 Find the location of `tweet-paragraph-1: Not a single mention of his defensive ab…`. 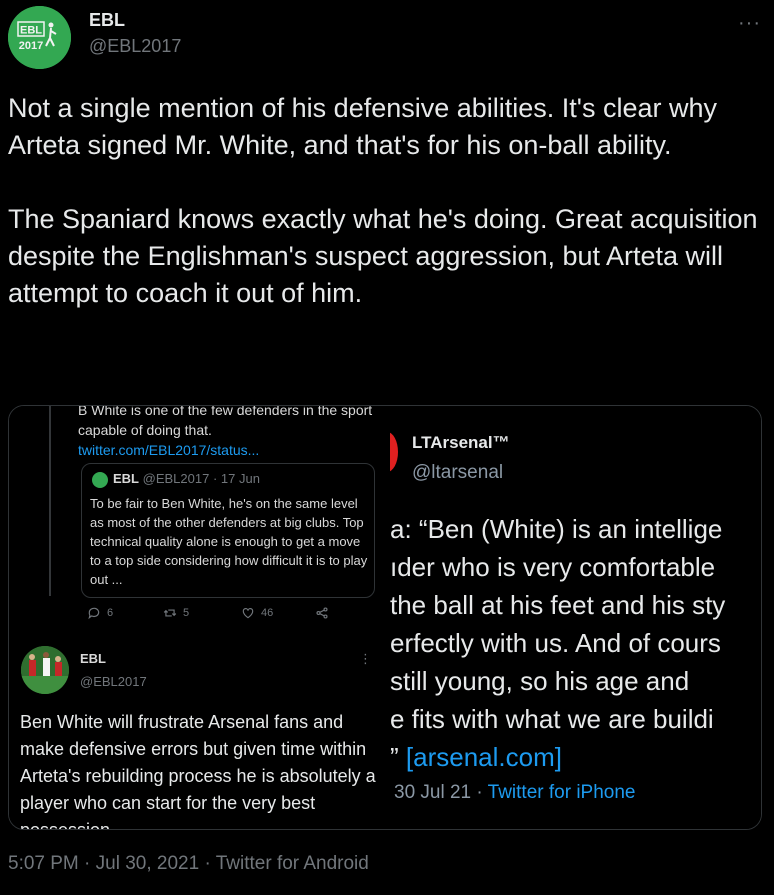

tweet-paragraph-1: Not a single mention of his defensive ab… is located at coordinates (363, 126).